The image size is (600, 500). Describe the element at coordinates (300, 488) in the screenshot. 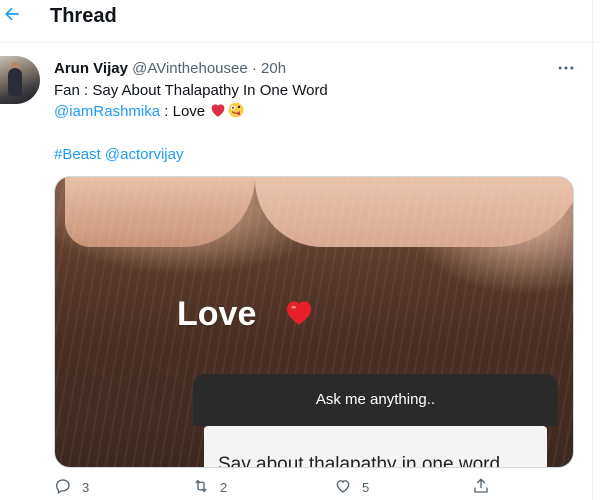

I see `tweet-actions: 3 2 5` at that location.